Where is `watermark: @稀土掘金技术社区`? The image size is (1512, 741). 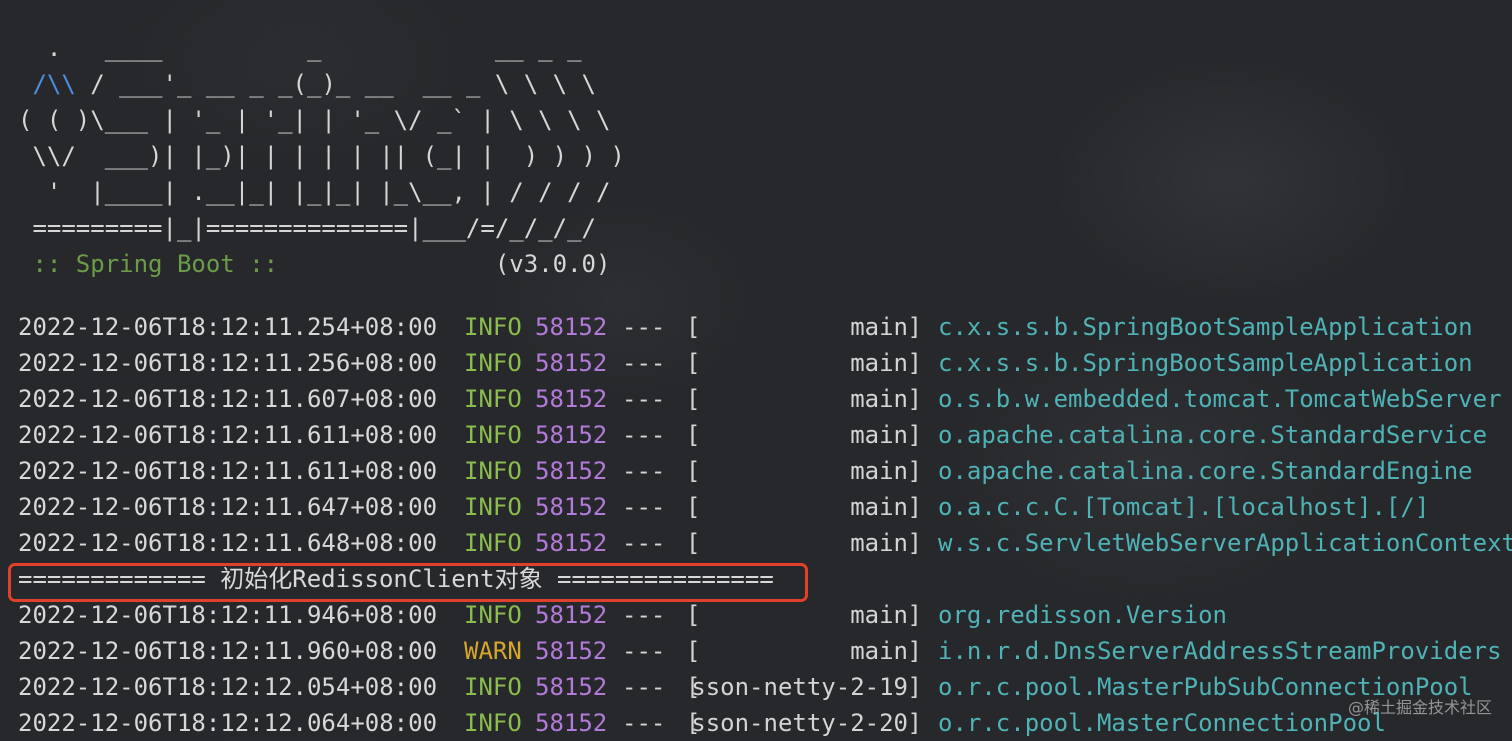 watermark: @稀土掘金技术社区 is located at coordinates (1419, 707).